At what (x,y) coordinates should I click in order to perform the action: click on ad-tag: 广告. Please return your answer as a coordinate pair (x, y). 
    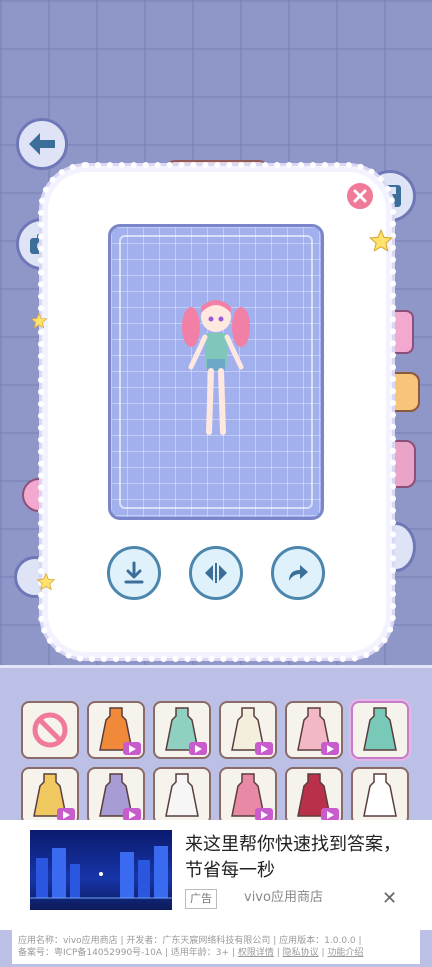
    Looking at the image, I should click on (201, 899).